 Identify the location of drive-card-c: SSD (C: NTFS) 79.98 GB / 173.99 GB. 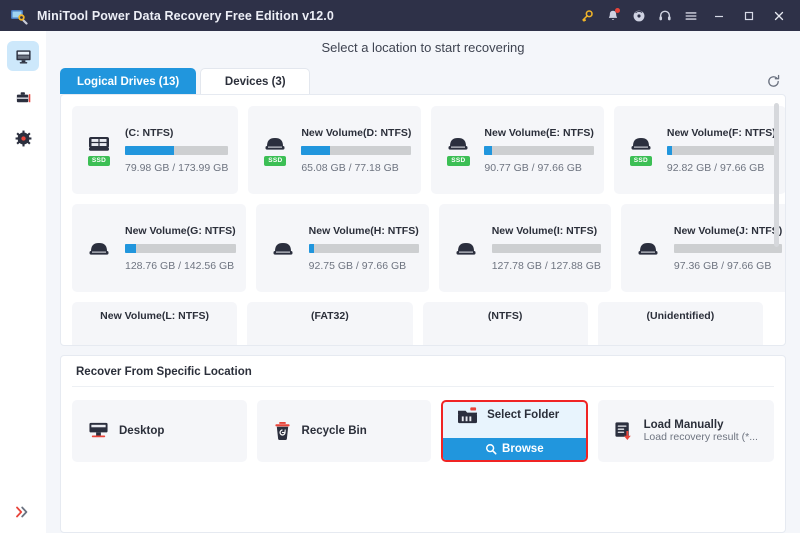
(155, 150).